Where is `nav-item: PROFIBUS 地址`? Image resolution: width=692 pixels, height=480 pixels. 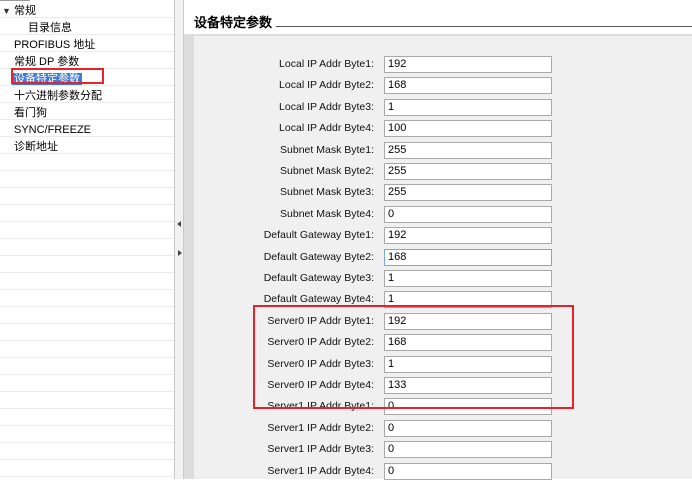
nav-item: PROFIBUS 地址 is located at coordinates (54, 45).